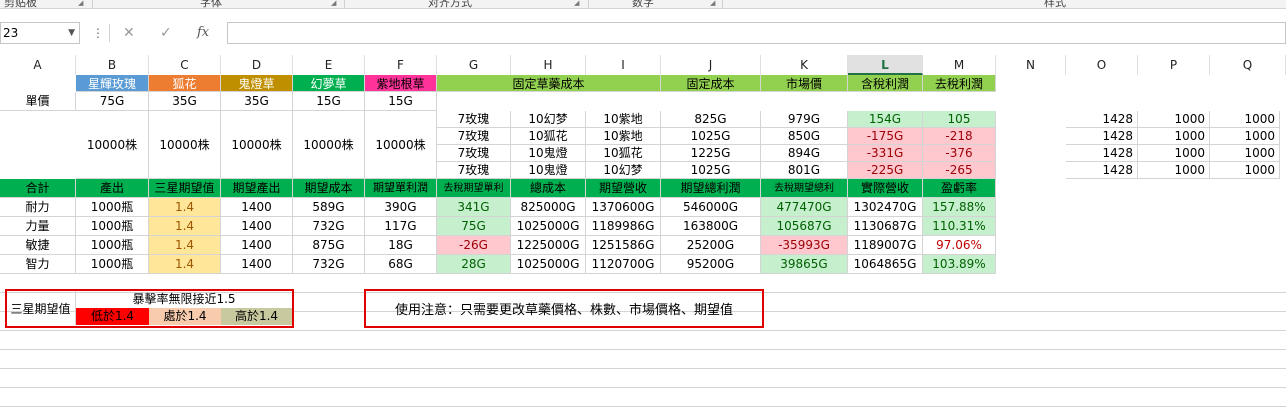  Describe the element at coordinates (474, 188) in the screenshot. I see `summary-exp-unit-notax: 去稅期望單利` at that location.